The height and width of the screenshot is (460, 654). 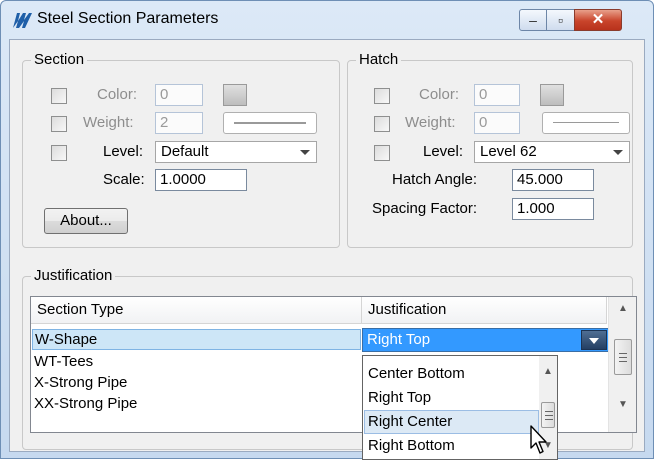 What do you see at coordinates (123, 151) in the screenshot?
I see `section-level-label: Level:` at bounding box center [123, 151].